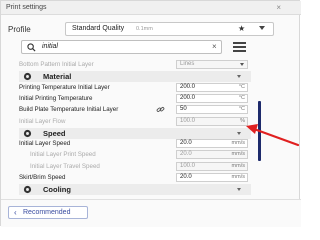 The width and height of the screenshot is (320, 240). Describe the element at coordinates (160, 109) in the screenshot. I see `link-icon` at that location.